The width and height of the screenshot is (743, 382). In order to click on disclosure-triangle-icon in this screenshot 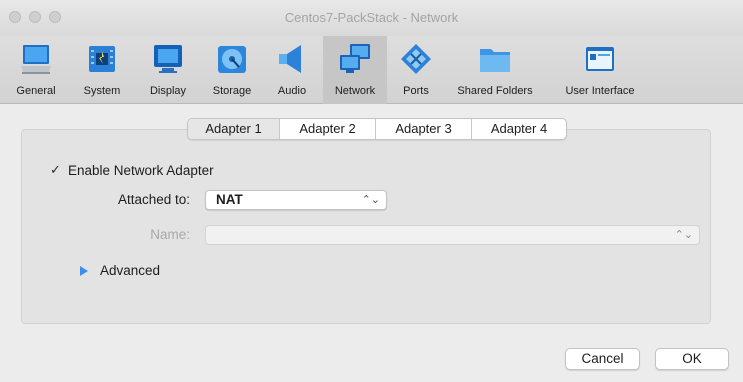, I will do `click(84, 270)`.